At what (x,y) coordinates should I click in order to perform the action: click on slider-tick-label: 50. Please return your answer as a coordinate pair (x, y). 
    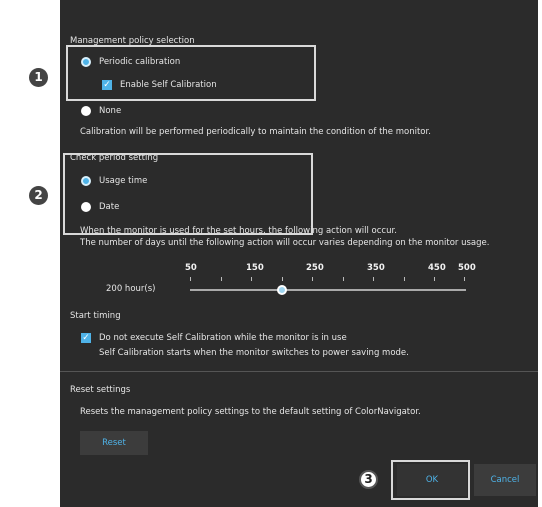
    Looking at the image, I should click on (191, 268).